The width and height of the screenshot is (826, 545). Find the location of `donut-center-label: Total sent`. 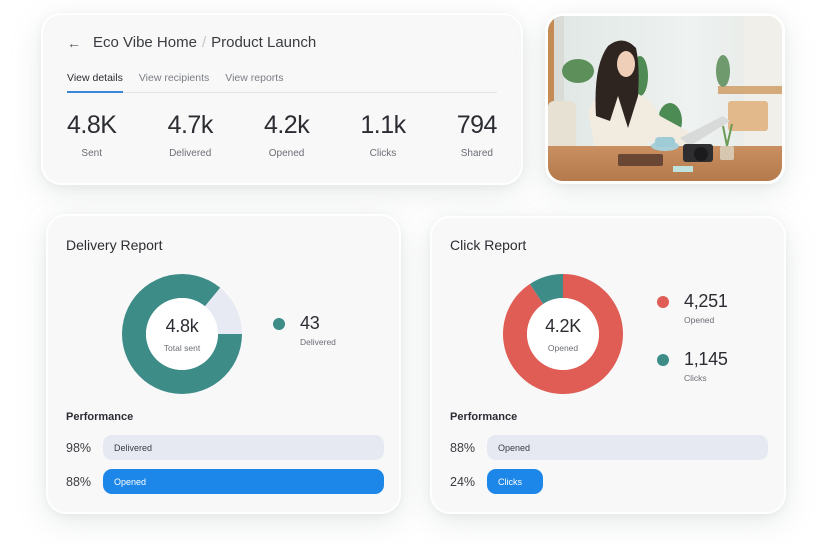

donut-center-label: Total sent is located at coordinates (182, 347).